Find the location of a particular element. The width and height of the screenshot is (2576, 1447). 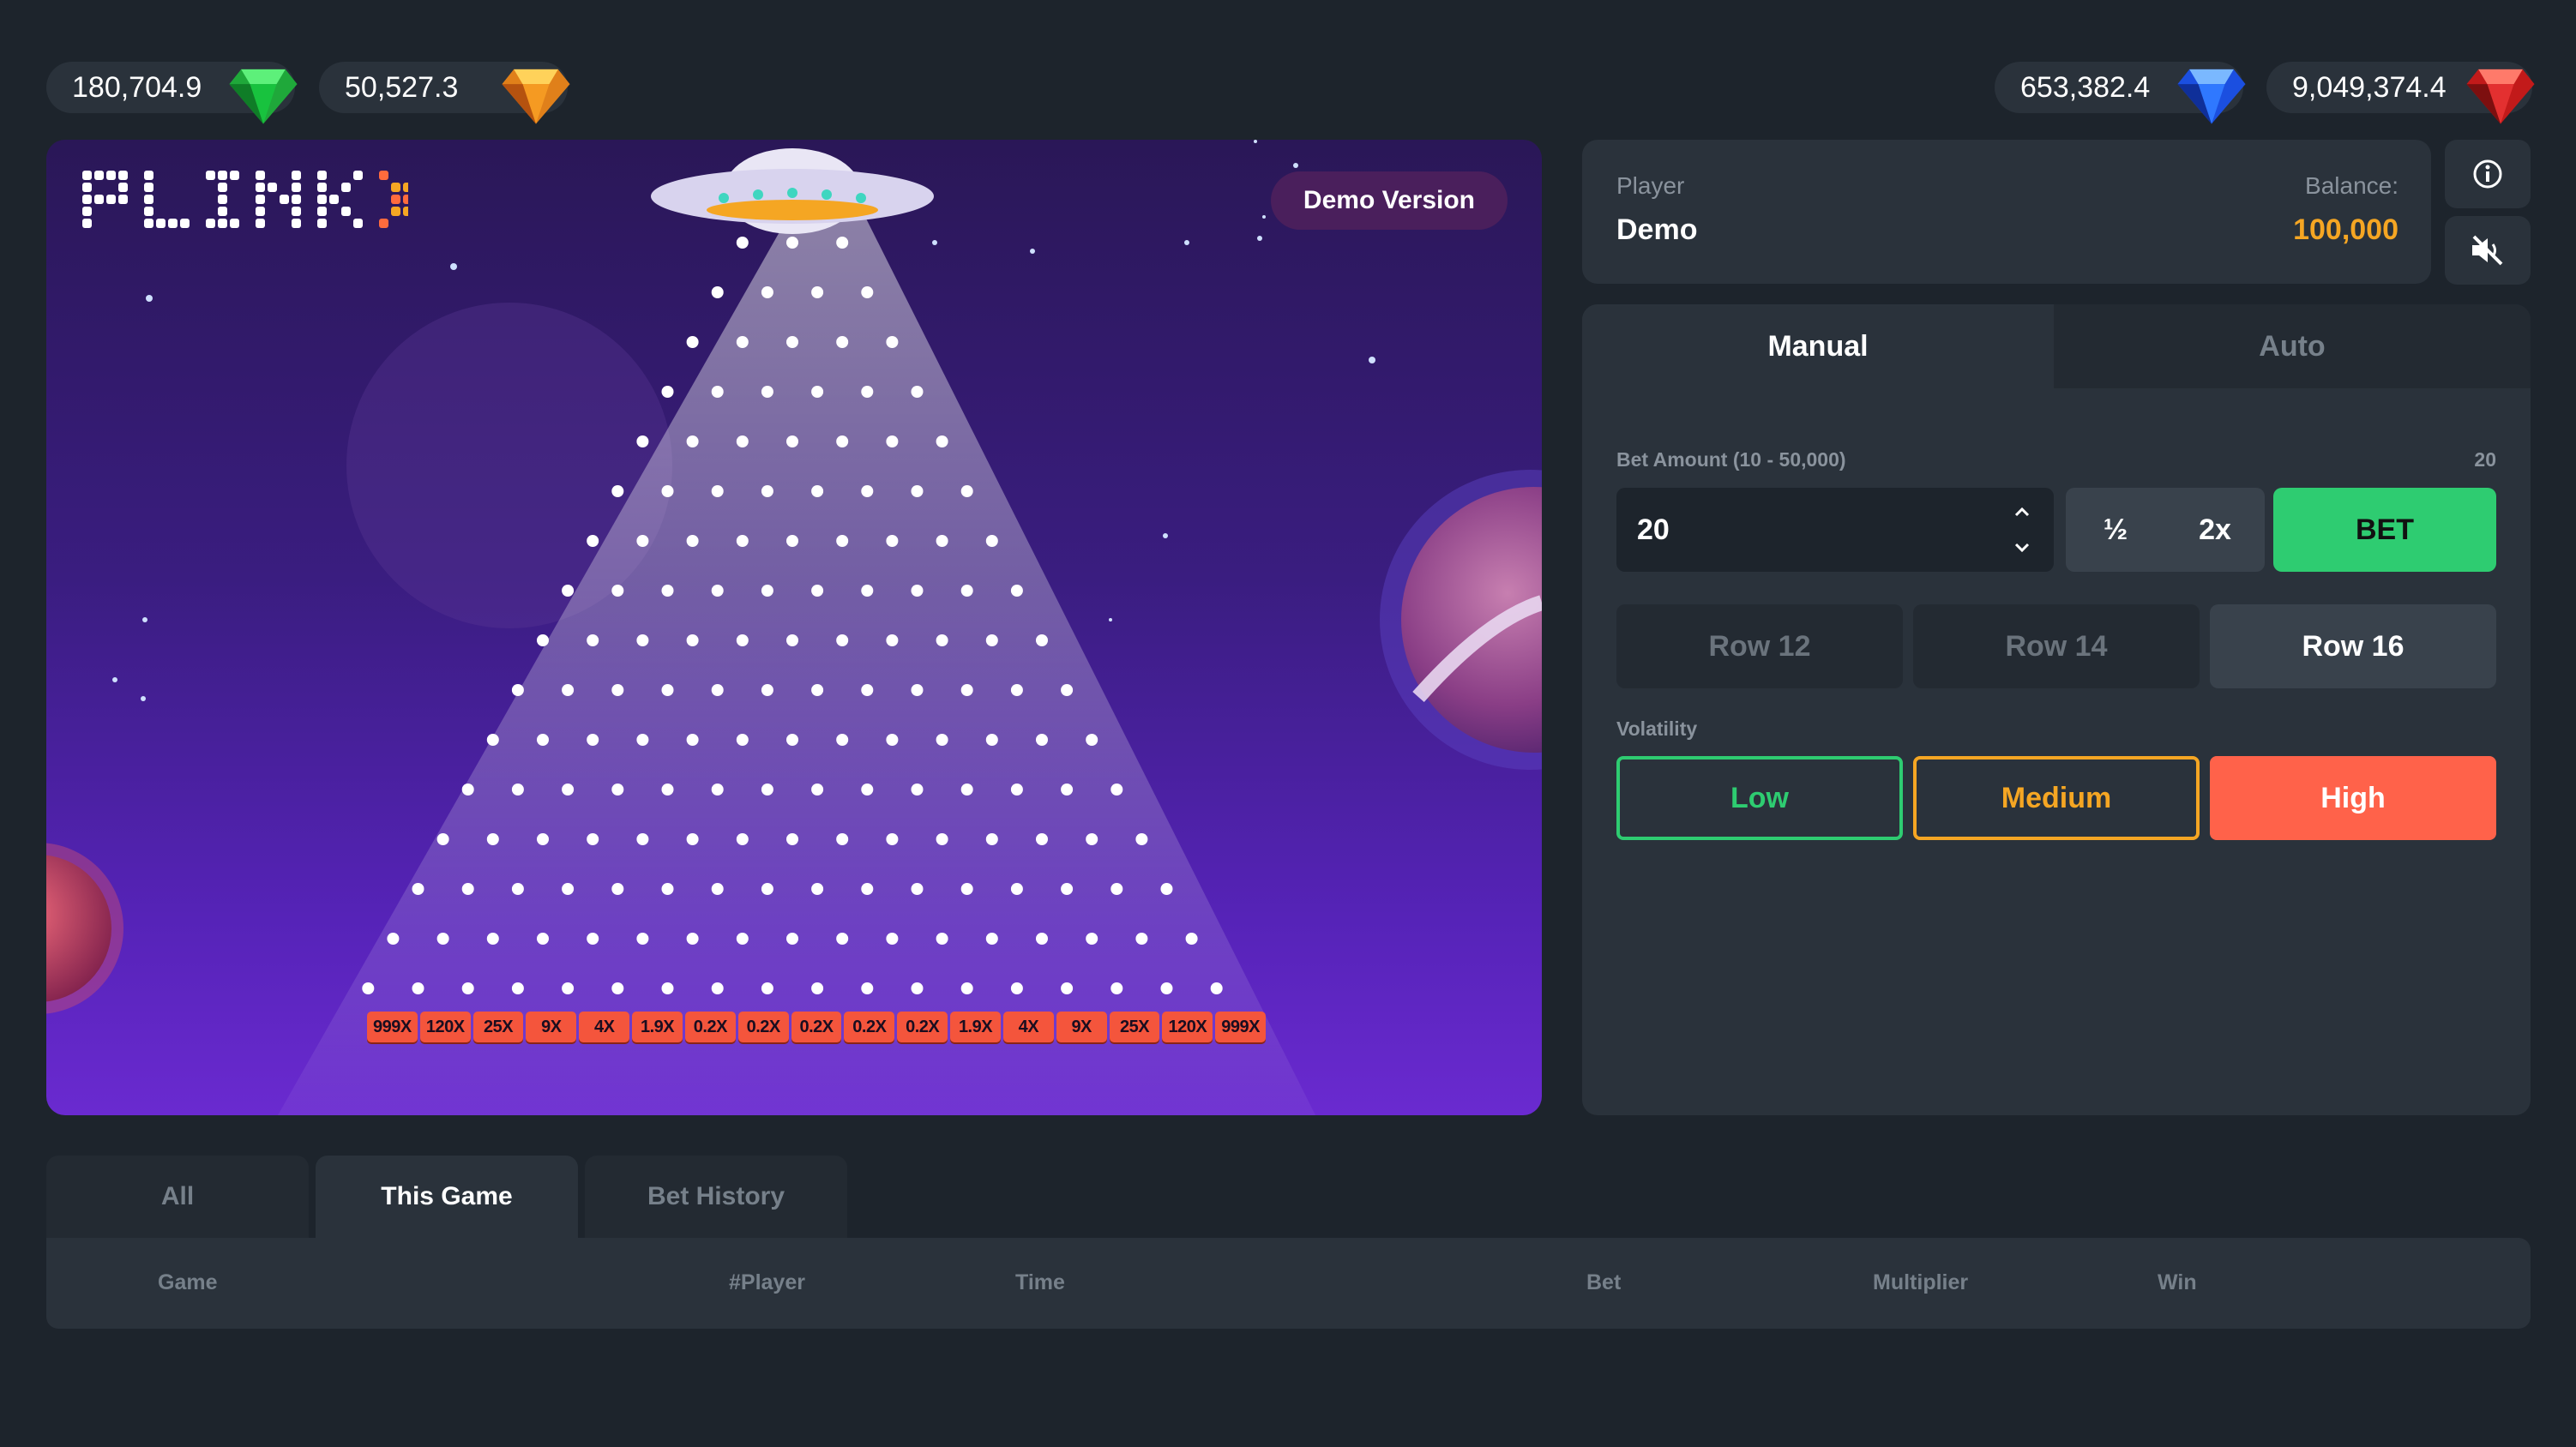

blue-gem-icon is located at coordinates (2211, 96).